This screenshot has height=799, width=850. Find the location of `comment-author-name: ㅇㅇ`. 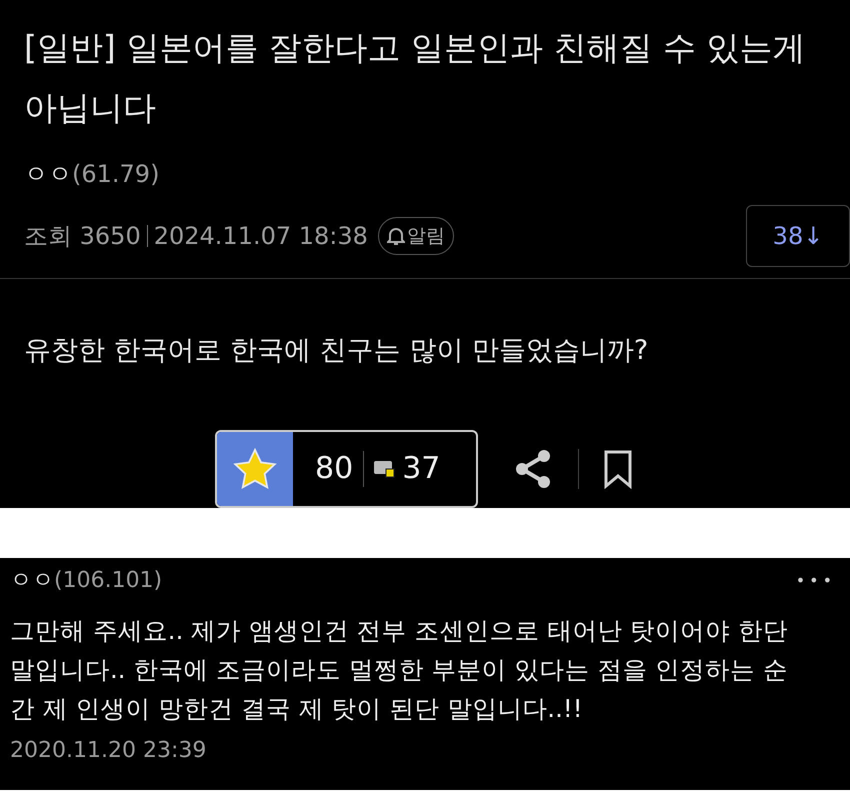

comment-author-name: ㅇㅇ is located at coordinates (32, 581).